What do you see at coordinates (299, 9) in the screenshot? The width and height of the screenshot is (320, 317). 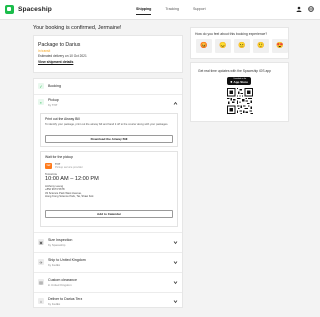 I see `user-icon` at bounding box center [299, 9].